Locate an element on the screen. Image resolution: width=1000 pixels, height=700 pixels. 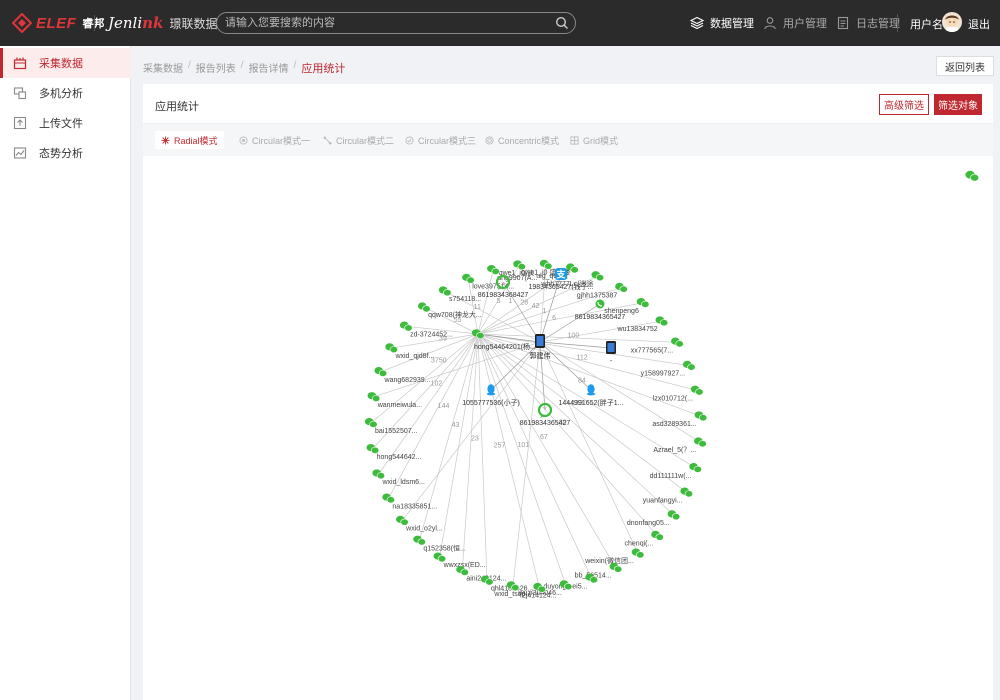
tab-circular-two: Circular模式二 is located at coordinates (358, 140).